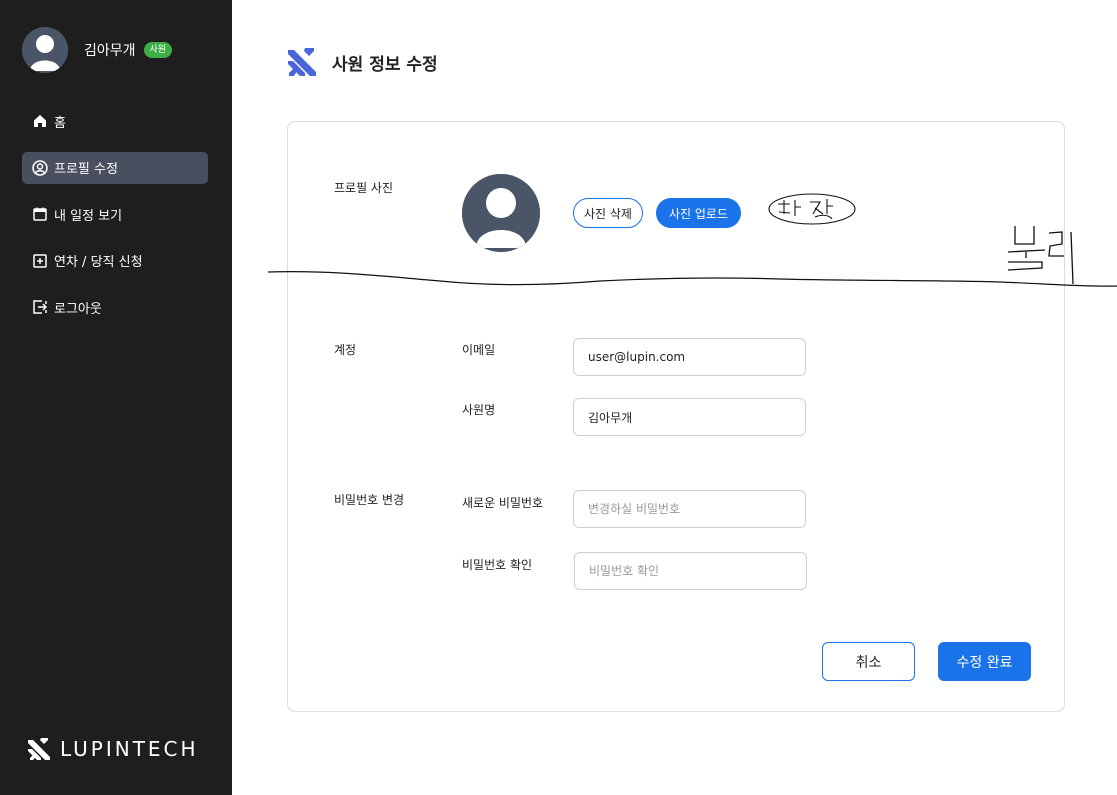 Image resolution: width=1117 pixels, height=795 pixels. What do you see at coordinates (110, 51) in the screenshot?
I see `user-name: 김아무개` at bounding box center [110, 51].